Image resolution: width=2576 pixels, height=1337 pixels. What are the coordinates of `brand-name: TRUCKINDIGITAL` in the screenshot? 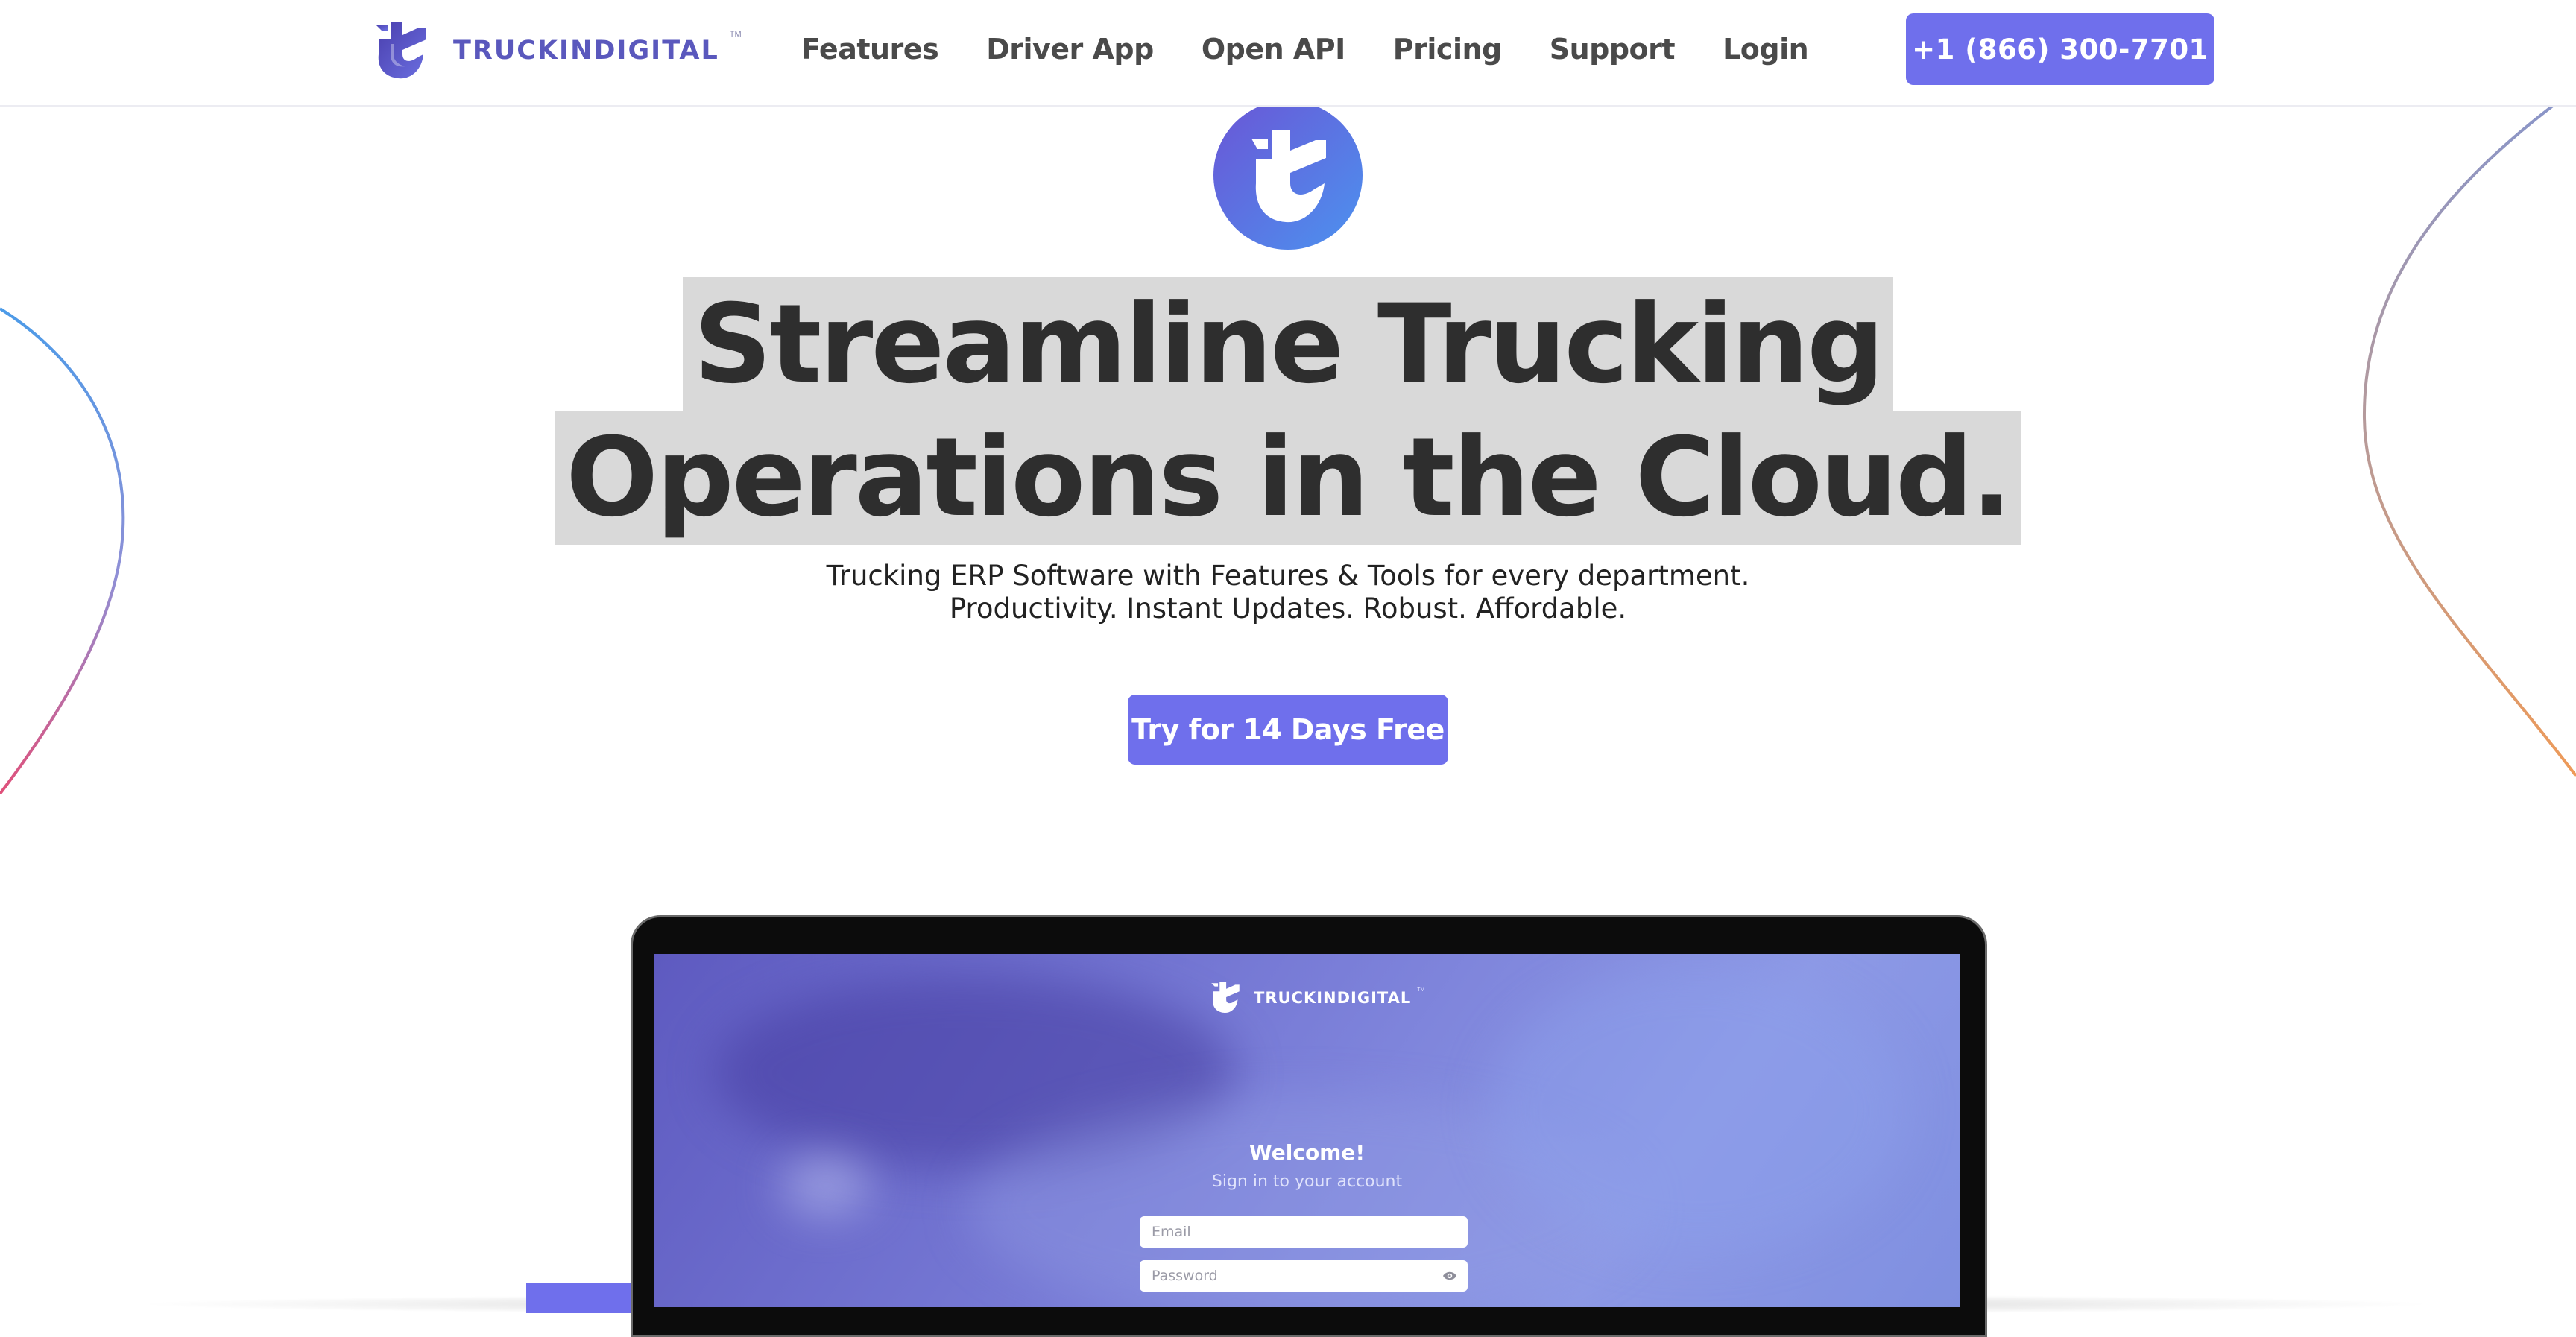 It's located at (586, 51).